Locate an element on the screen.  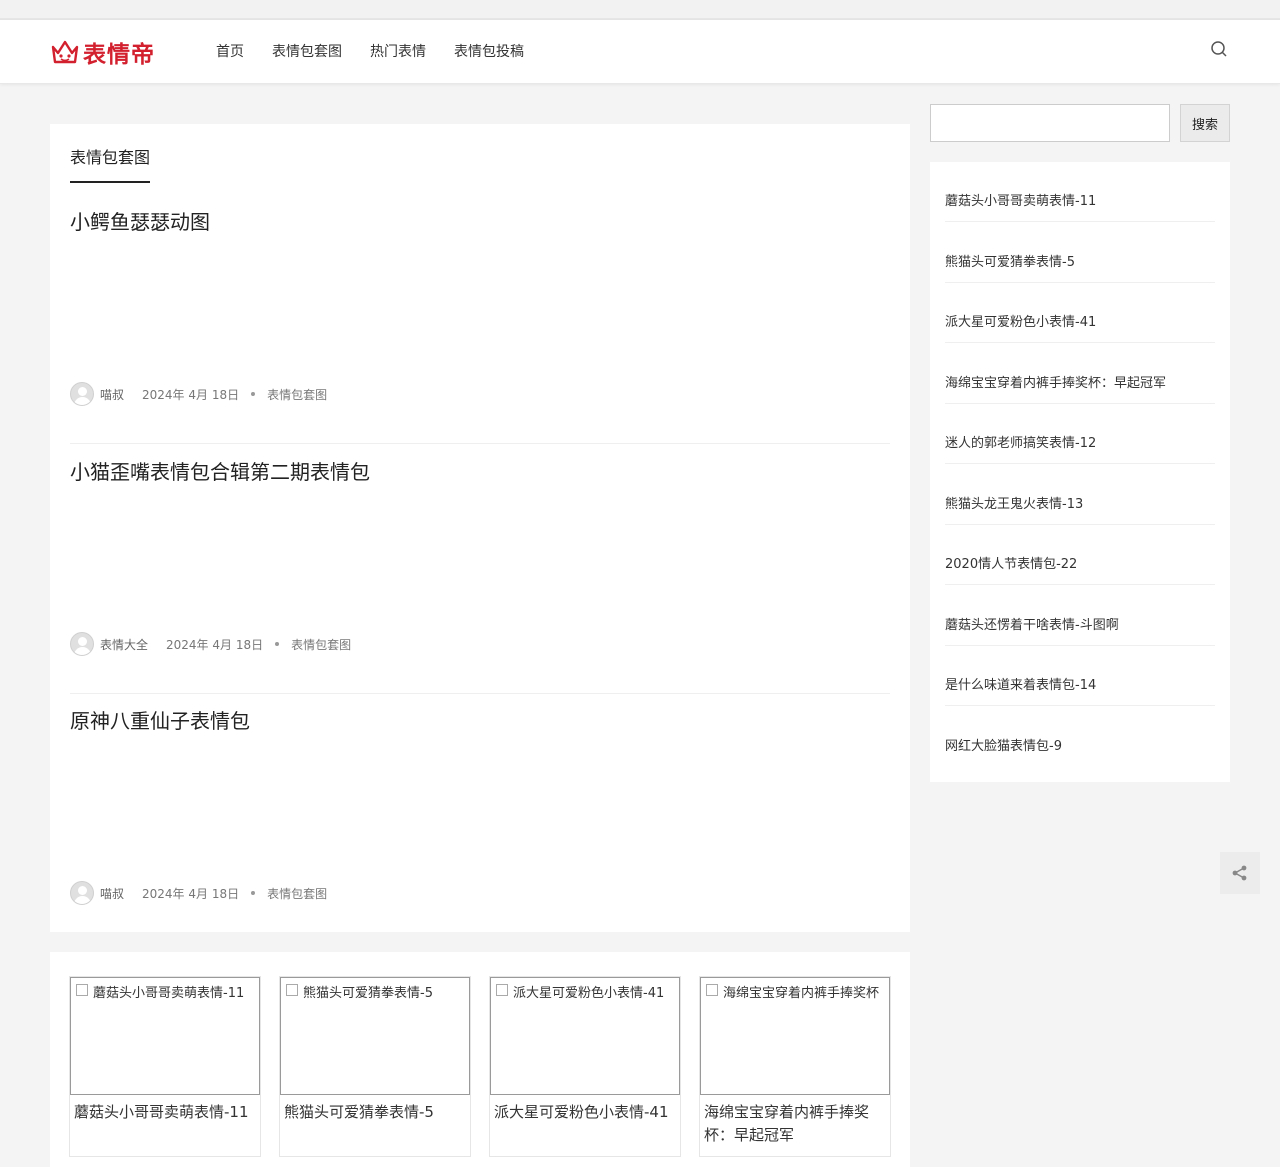
thumbnail-alt-text: 熊猫头可爱猜拳表情-5 is located at coordinates (368, 993).